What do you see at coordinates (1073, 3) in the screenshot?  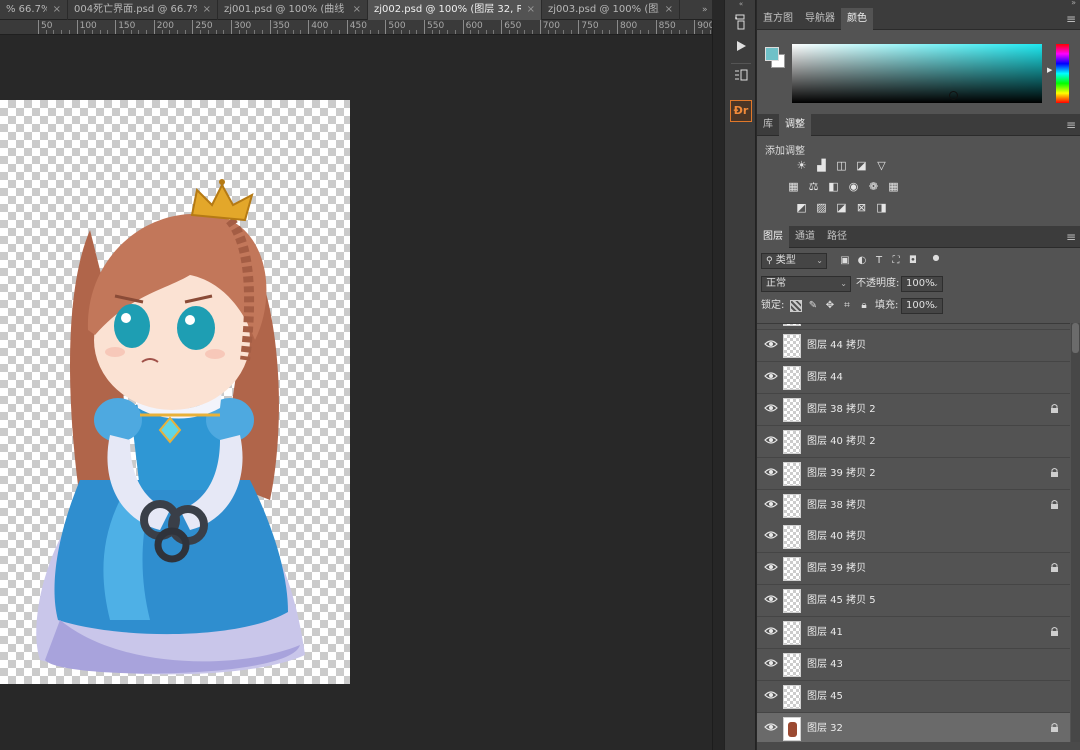 I see `dock-collapse-icon: »` at bounding box center [1073, 3].